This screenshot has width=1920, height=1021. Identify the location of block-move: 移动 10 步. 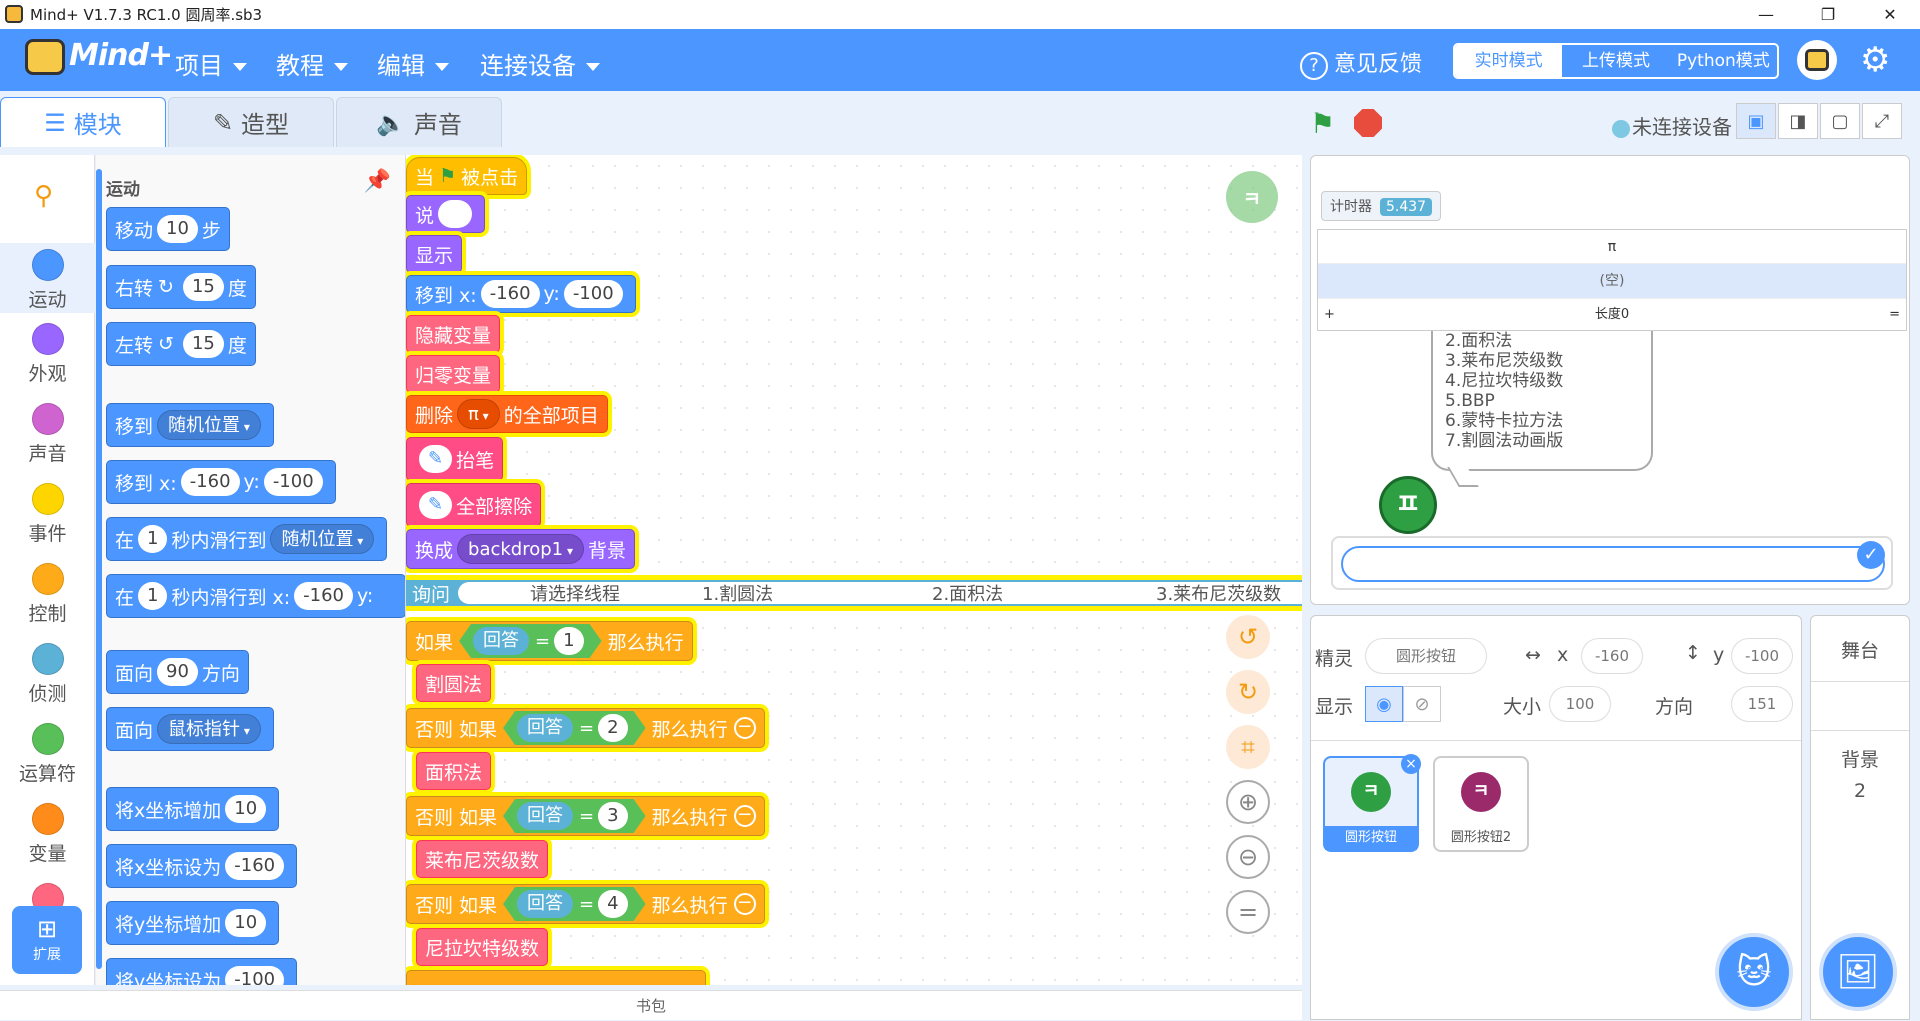
(168, 229).